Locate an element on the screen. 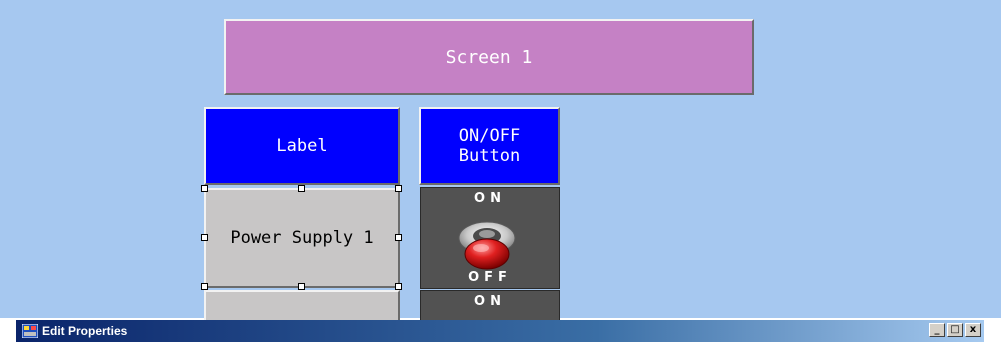  onoff-header-line1: ON/OFF is located at coordinates (489, 136).